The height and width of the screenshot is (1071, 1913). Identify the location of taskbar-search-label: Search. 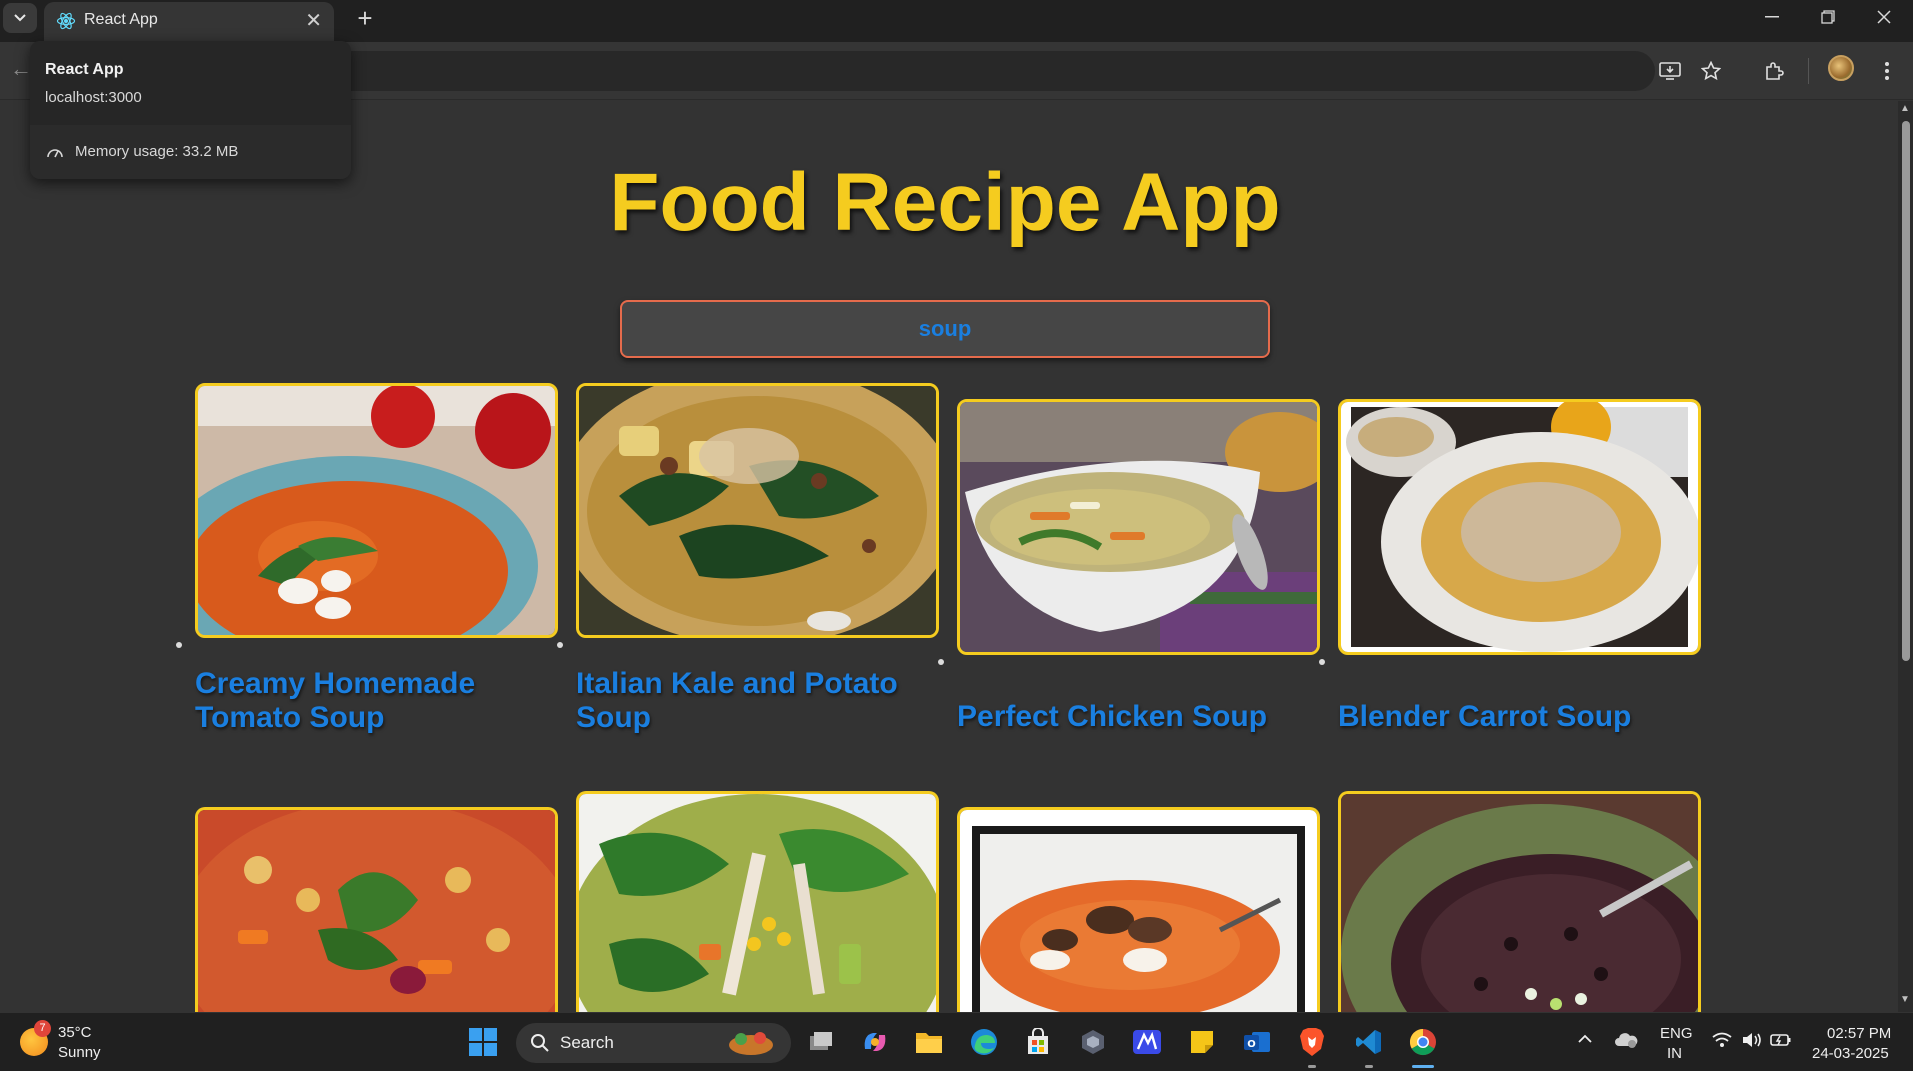
(587, 1042).